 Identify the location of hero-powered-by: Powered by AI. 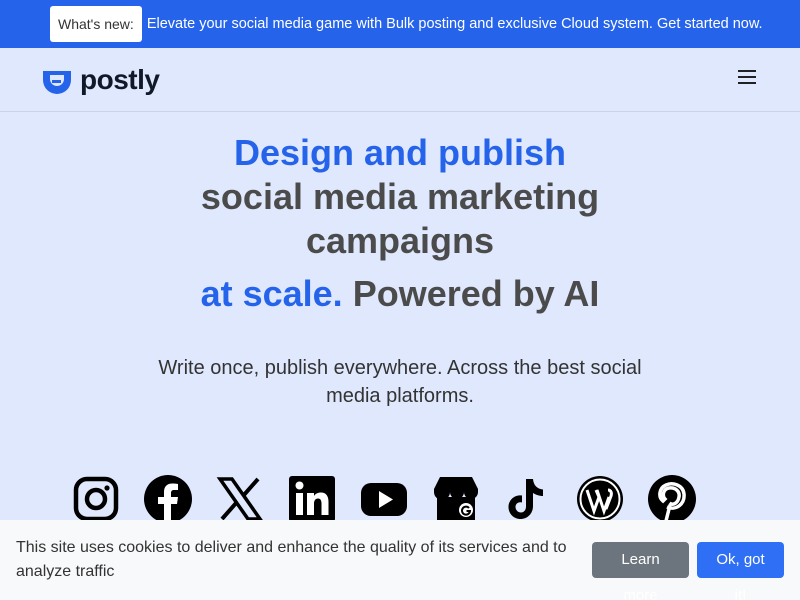
(471, 293).